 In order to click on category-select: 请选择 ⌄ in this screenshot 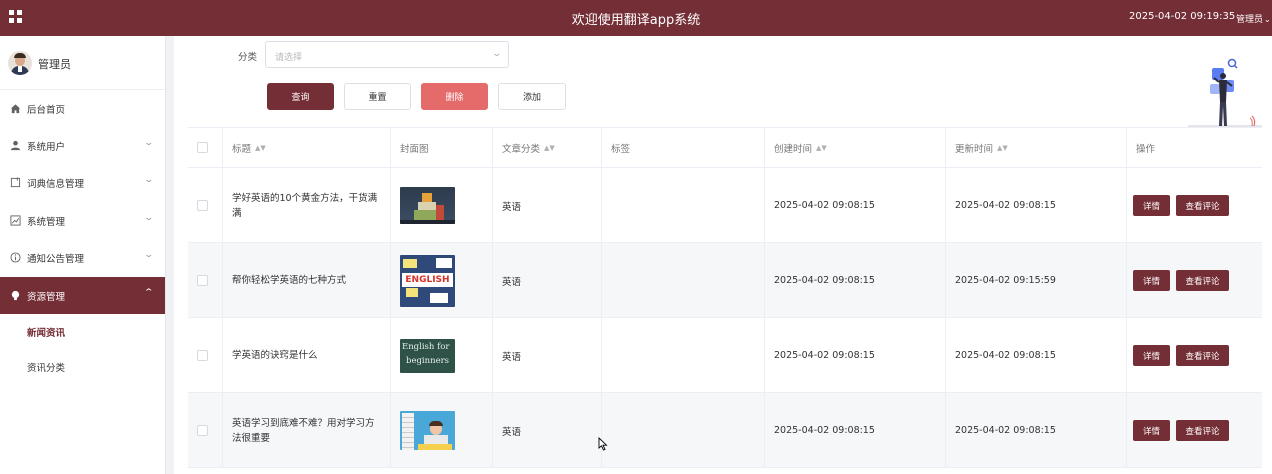, I will do `click(387, 54)`.